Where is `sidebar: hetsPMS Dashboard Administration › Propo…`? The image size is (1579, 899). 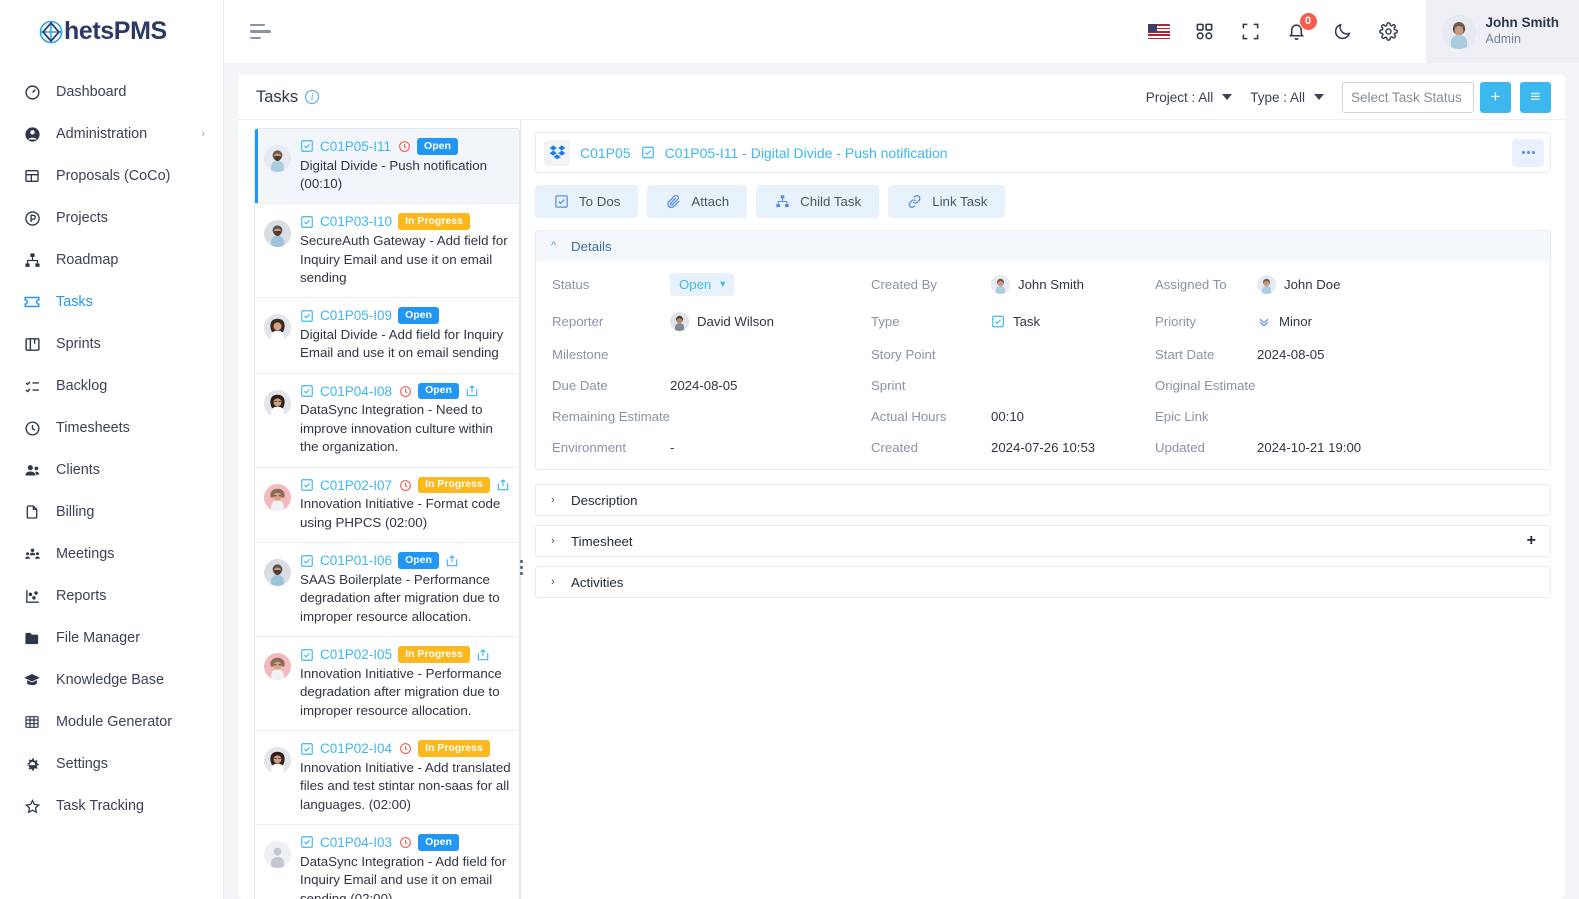 sidebar: hetsPMS Dashboard Administration › Propo… is located at coordinates (112, 449).